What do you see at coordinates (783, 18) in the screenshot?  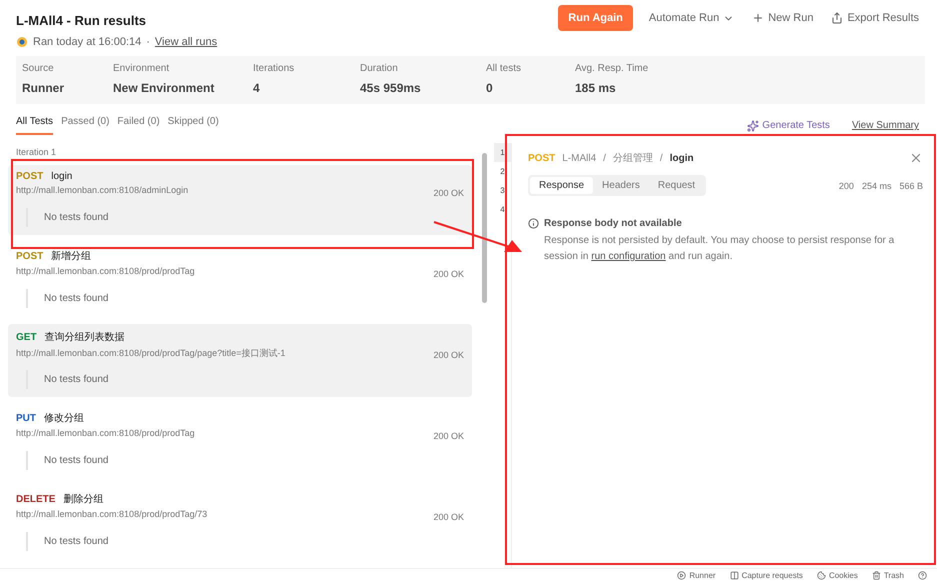 I see `new-run-button: New Run` at bounding box center [783, 18].